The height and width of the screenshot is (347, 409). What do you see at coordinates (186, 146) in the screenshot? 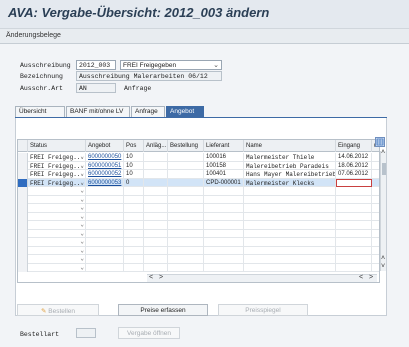
I see `col-bestellung: Bestellung` at bounding box center [186, 146].